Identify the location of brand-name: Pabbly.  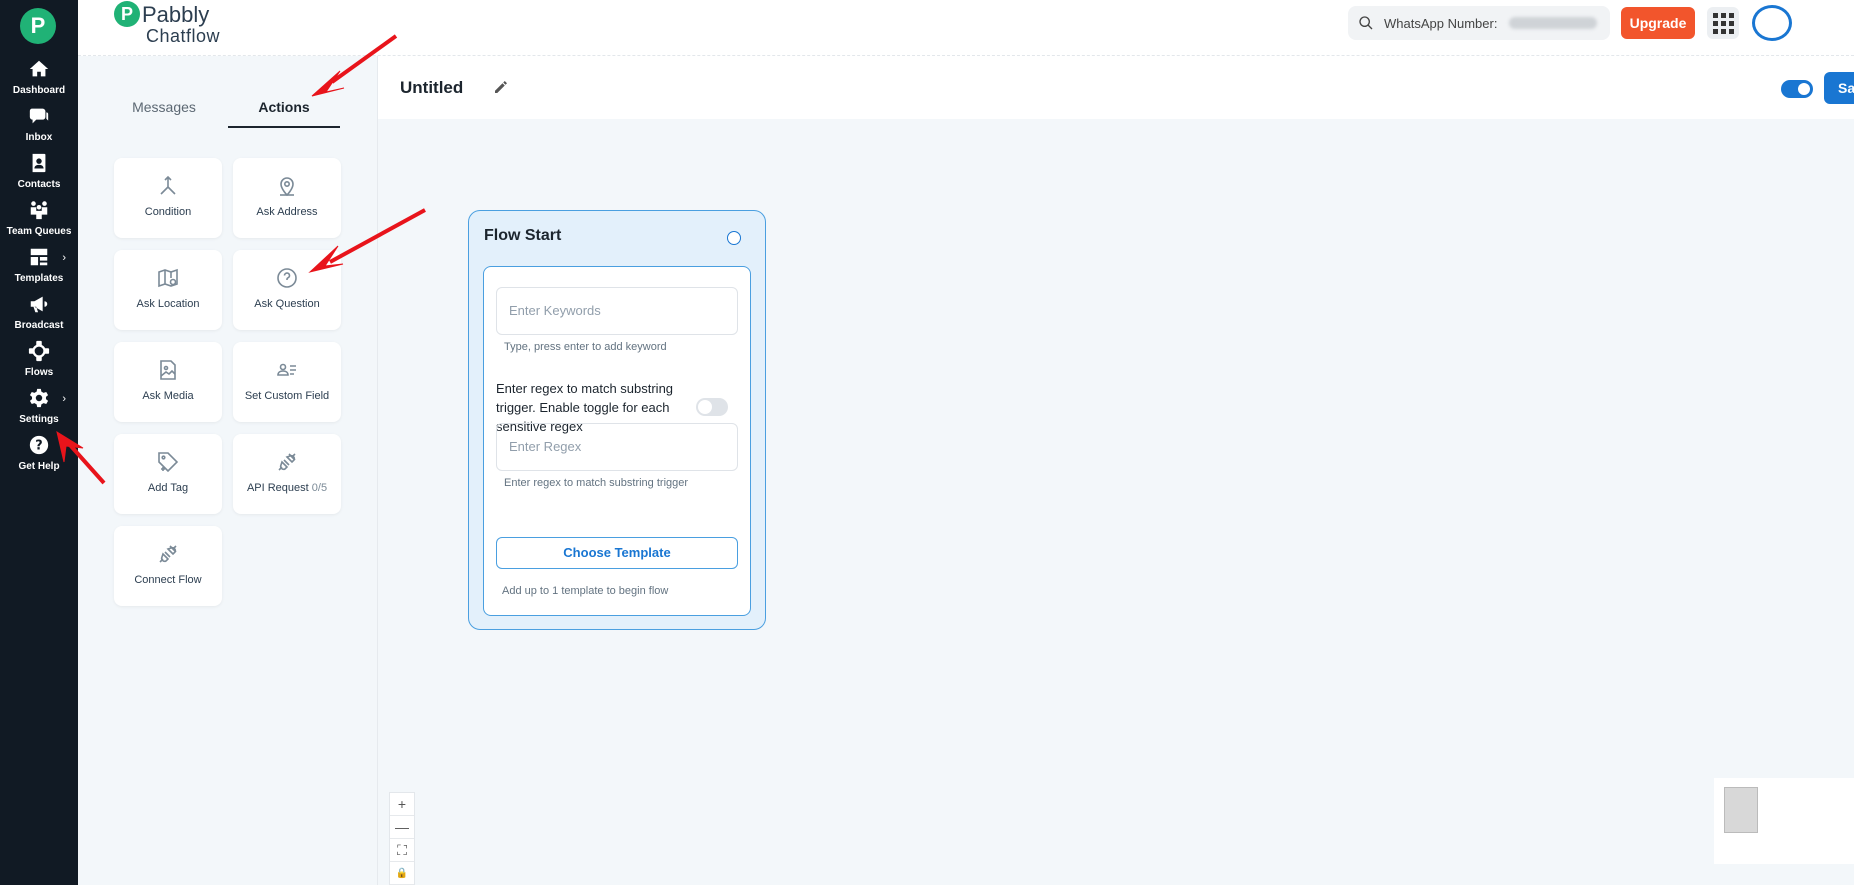
(176, 14).